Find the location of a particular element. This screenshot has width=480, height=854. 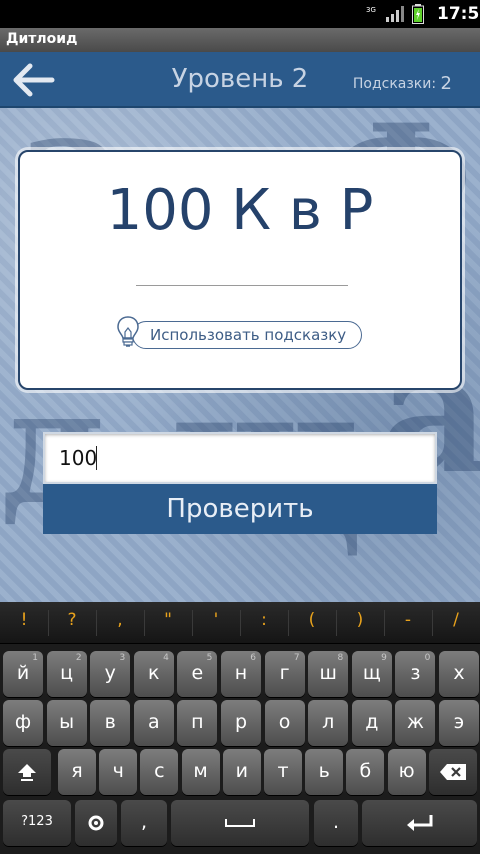

puzzle-text: 100 К в Р is located at coordinates (240, 210).